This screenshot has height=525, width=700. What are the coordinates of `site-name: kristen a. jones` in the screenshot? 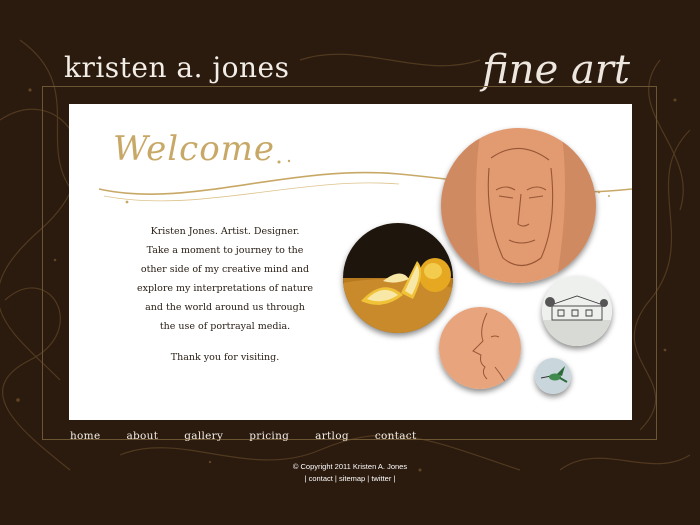 It's located at (176, 68).